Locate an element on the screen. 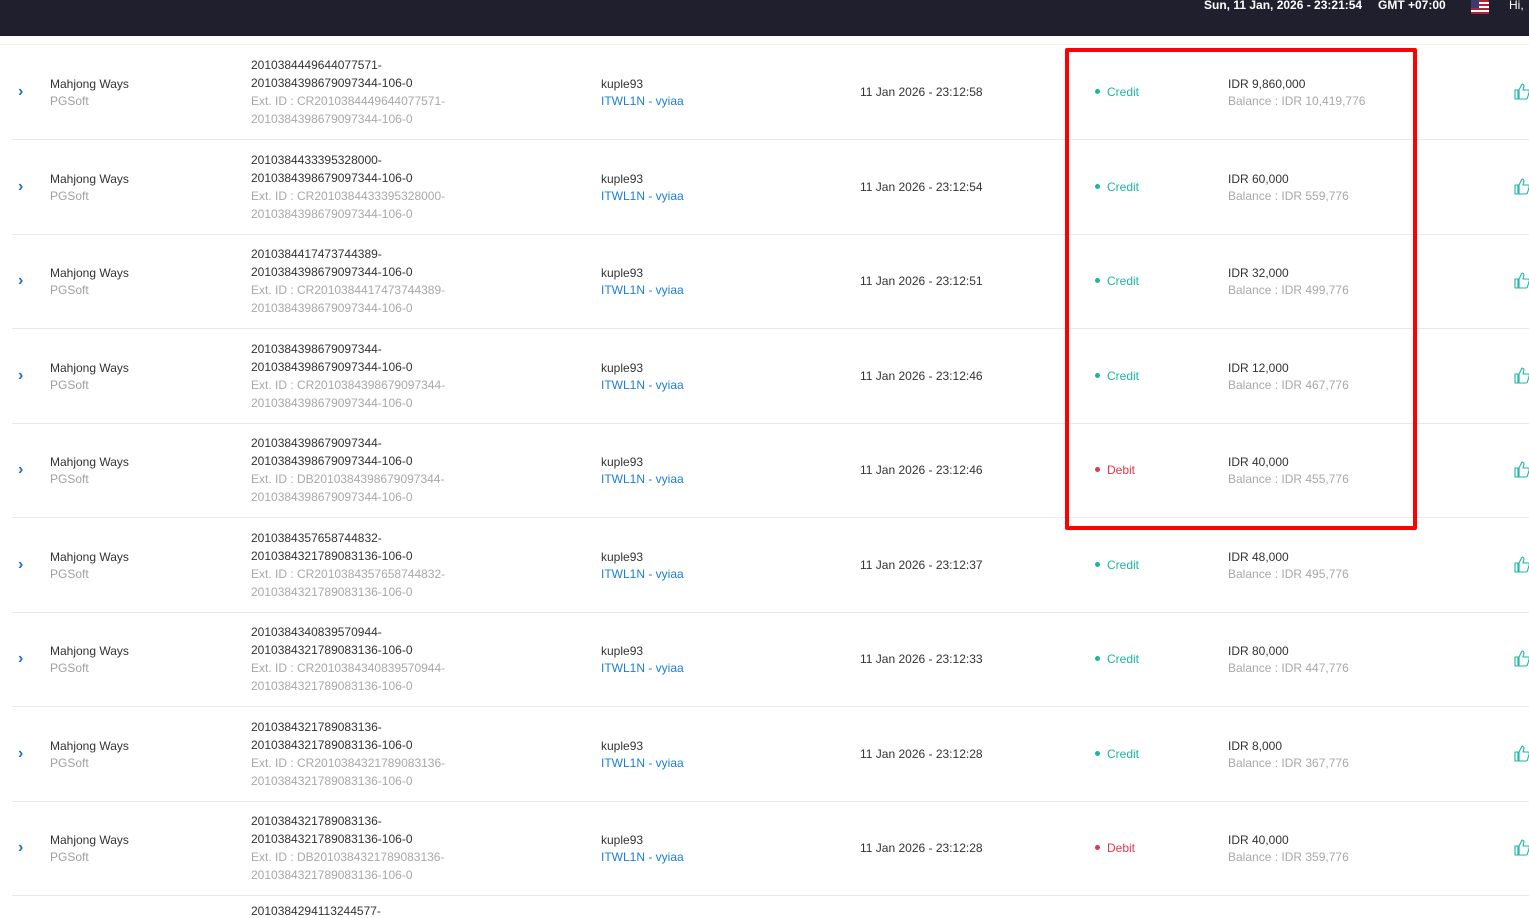 The image size is (1529, 918). amount-cell: IDR 40,000 Balance : IDR 359,776 is located at coordinates (1288, 849).